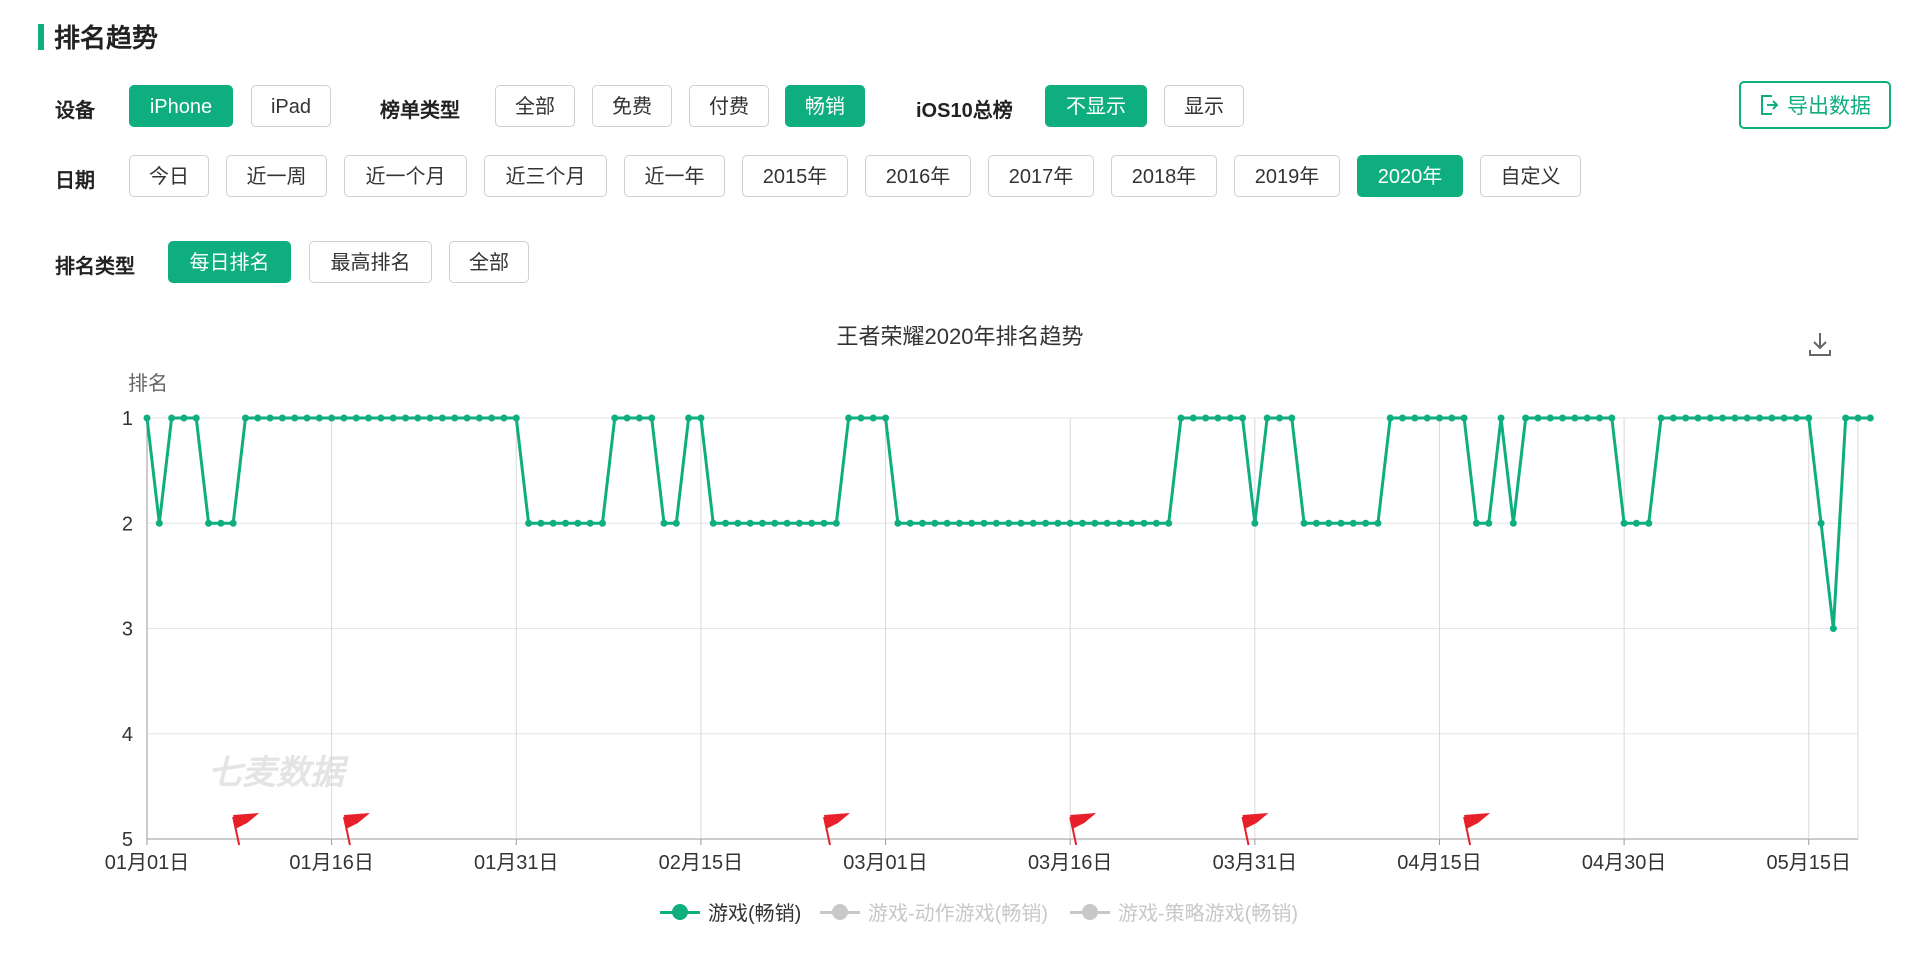 The width and height of the screenshot is (1918, 966). What do you see at coordinates (127, 524) in the screenshot?
I see `y-tick-label: 2` at bounding box center [127, 524].